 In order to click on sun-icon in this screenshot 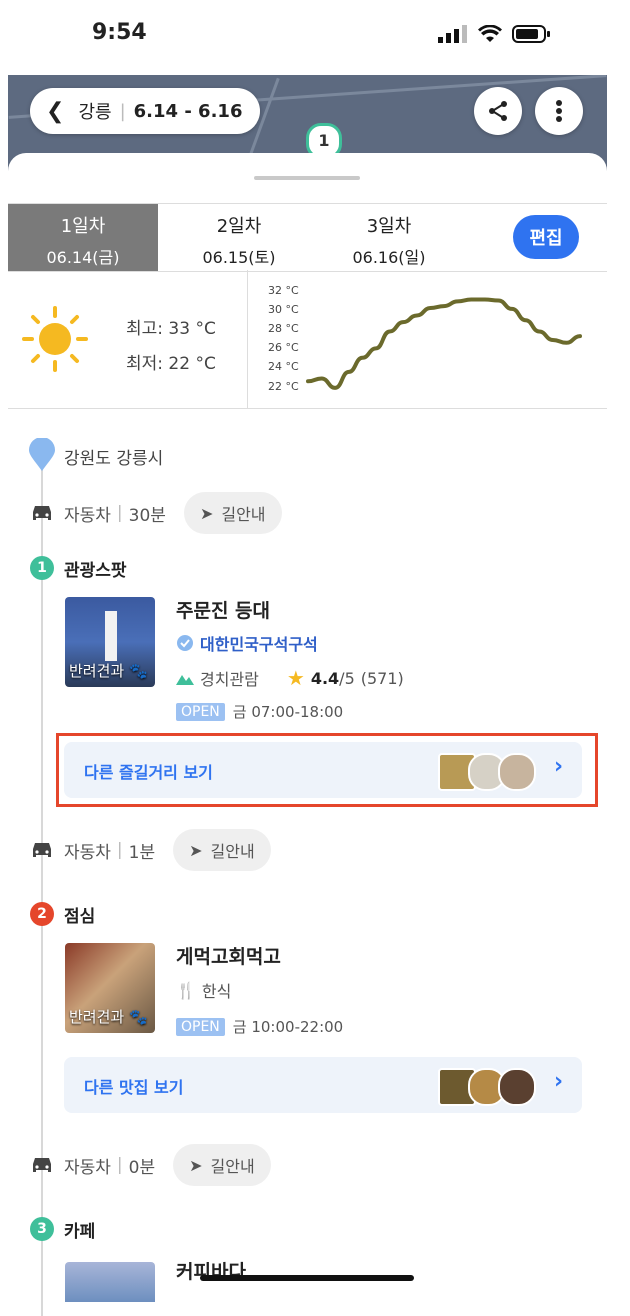, I will do `click(55, 339)`.